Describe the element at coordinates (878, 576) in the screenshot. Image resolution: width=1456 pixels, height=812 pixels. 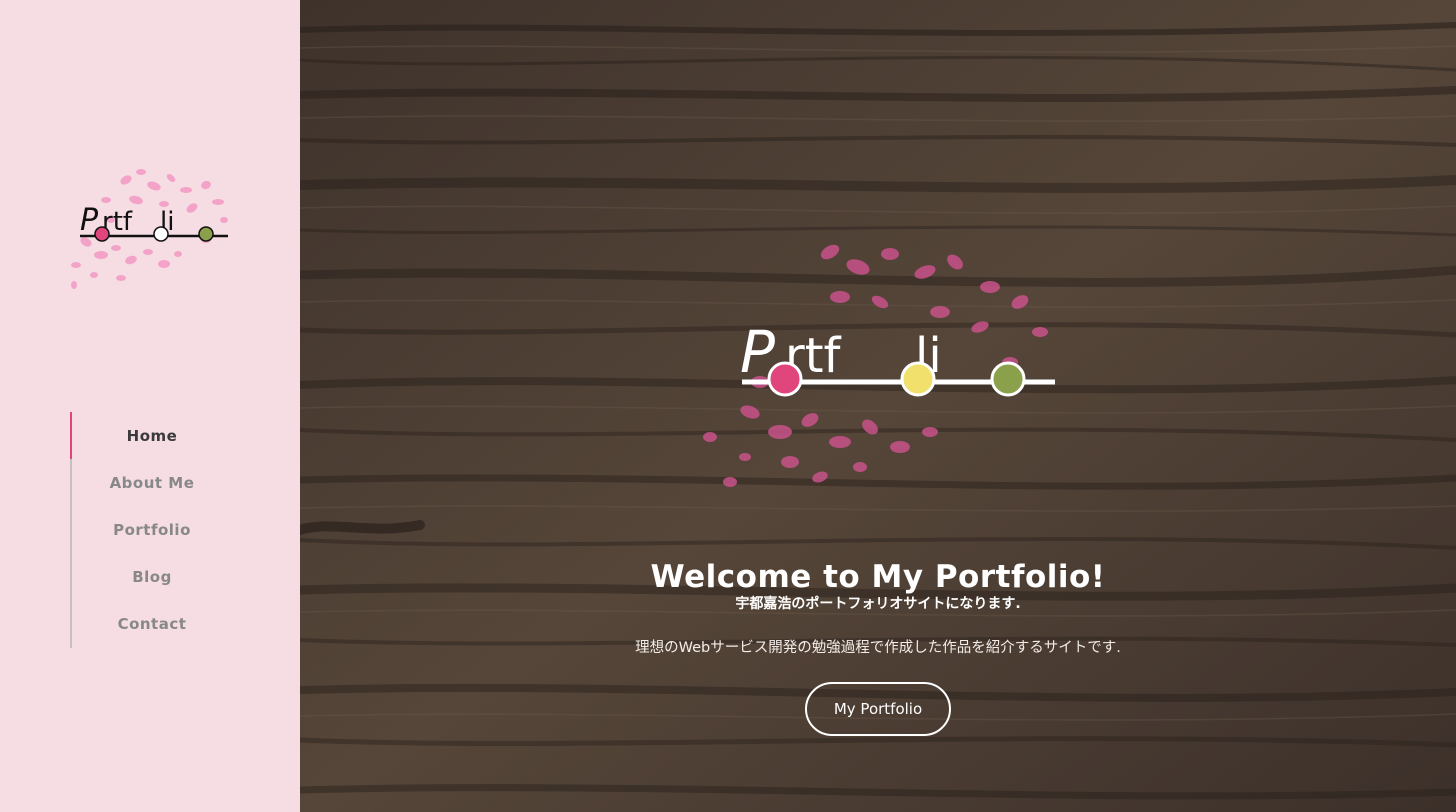
I see `hero-title: Welcome to My Portfolio!` at that location.